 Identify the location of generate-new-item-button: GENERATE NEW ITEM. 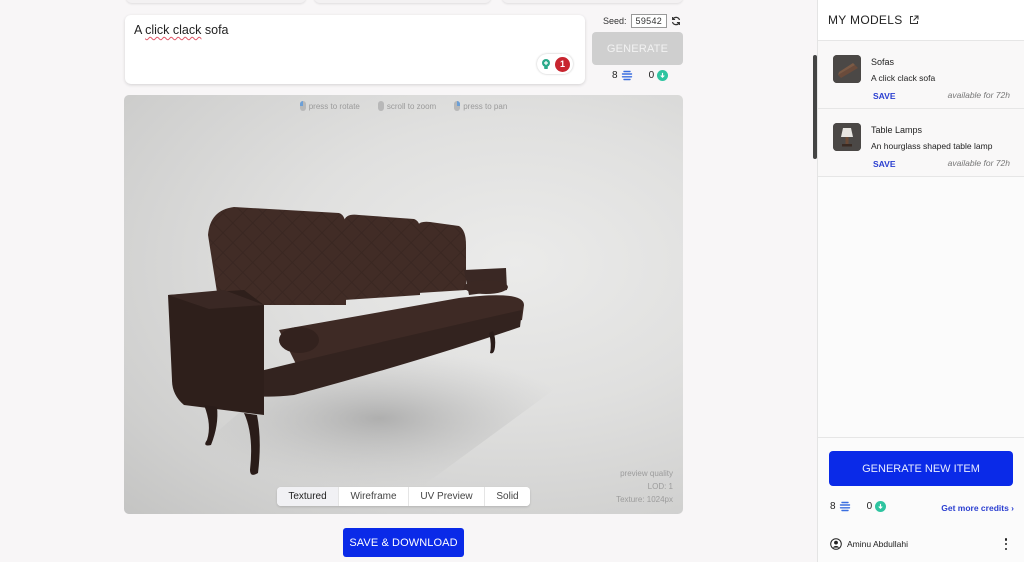
(921, 468).